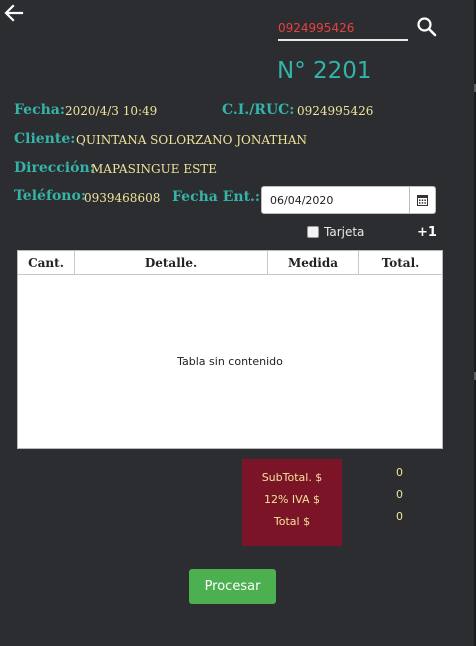 This screenshot has height=646, width=476. I want to click on fecha-ent-value: 06/04/2020, so click(301, 200).